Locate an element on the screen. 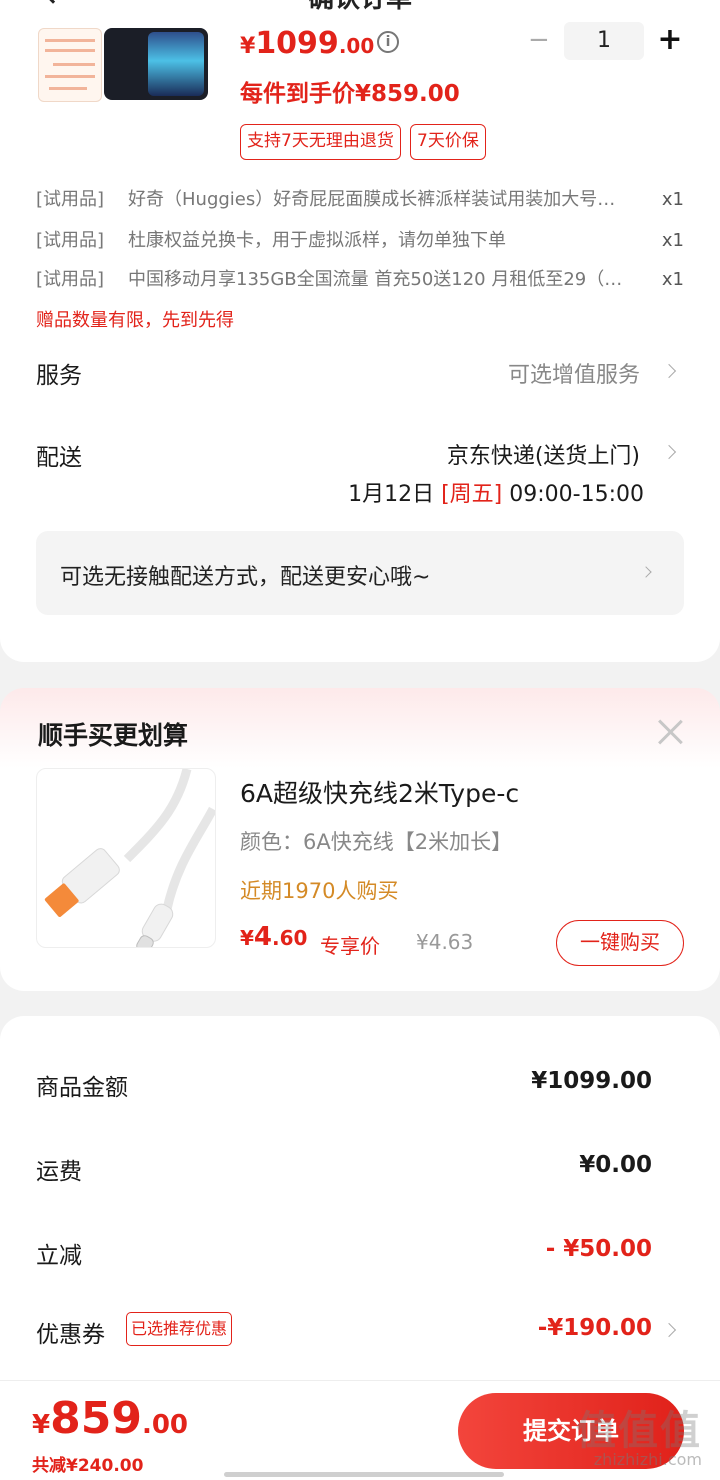  trial-item: [试用品] 好奇（Huggies）好奇屁屁面膜成长裤派样装试用装加大号… x1 is located at coordinates (360, 199).